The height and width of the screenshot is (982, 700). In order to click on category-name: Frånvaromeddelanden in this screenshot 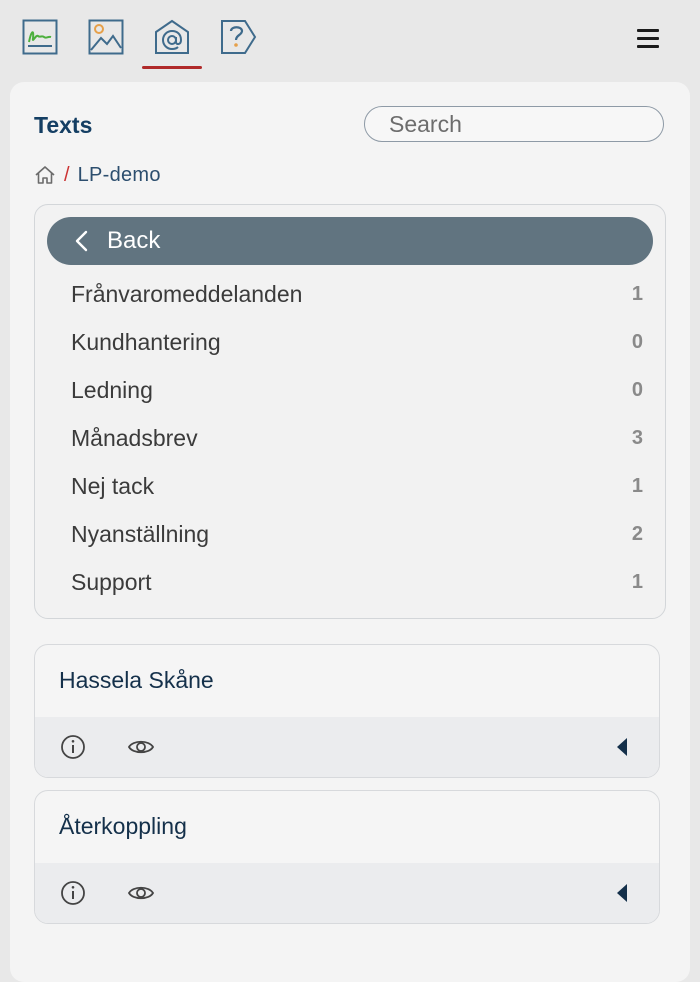, I will do `click(187, 294)`.